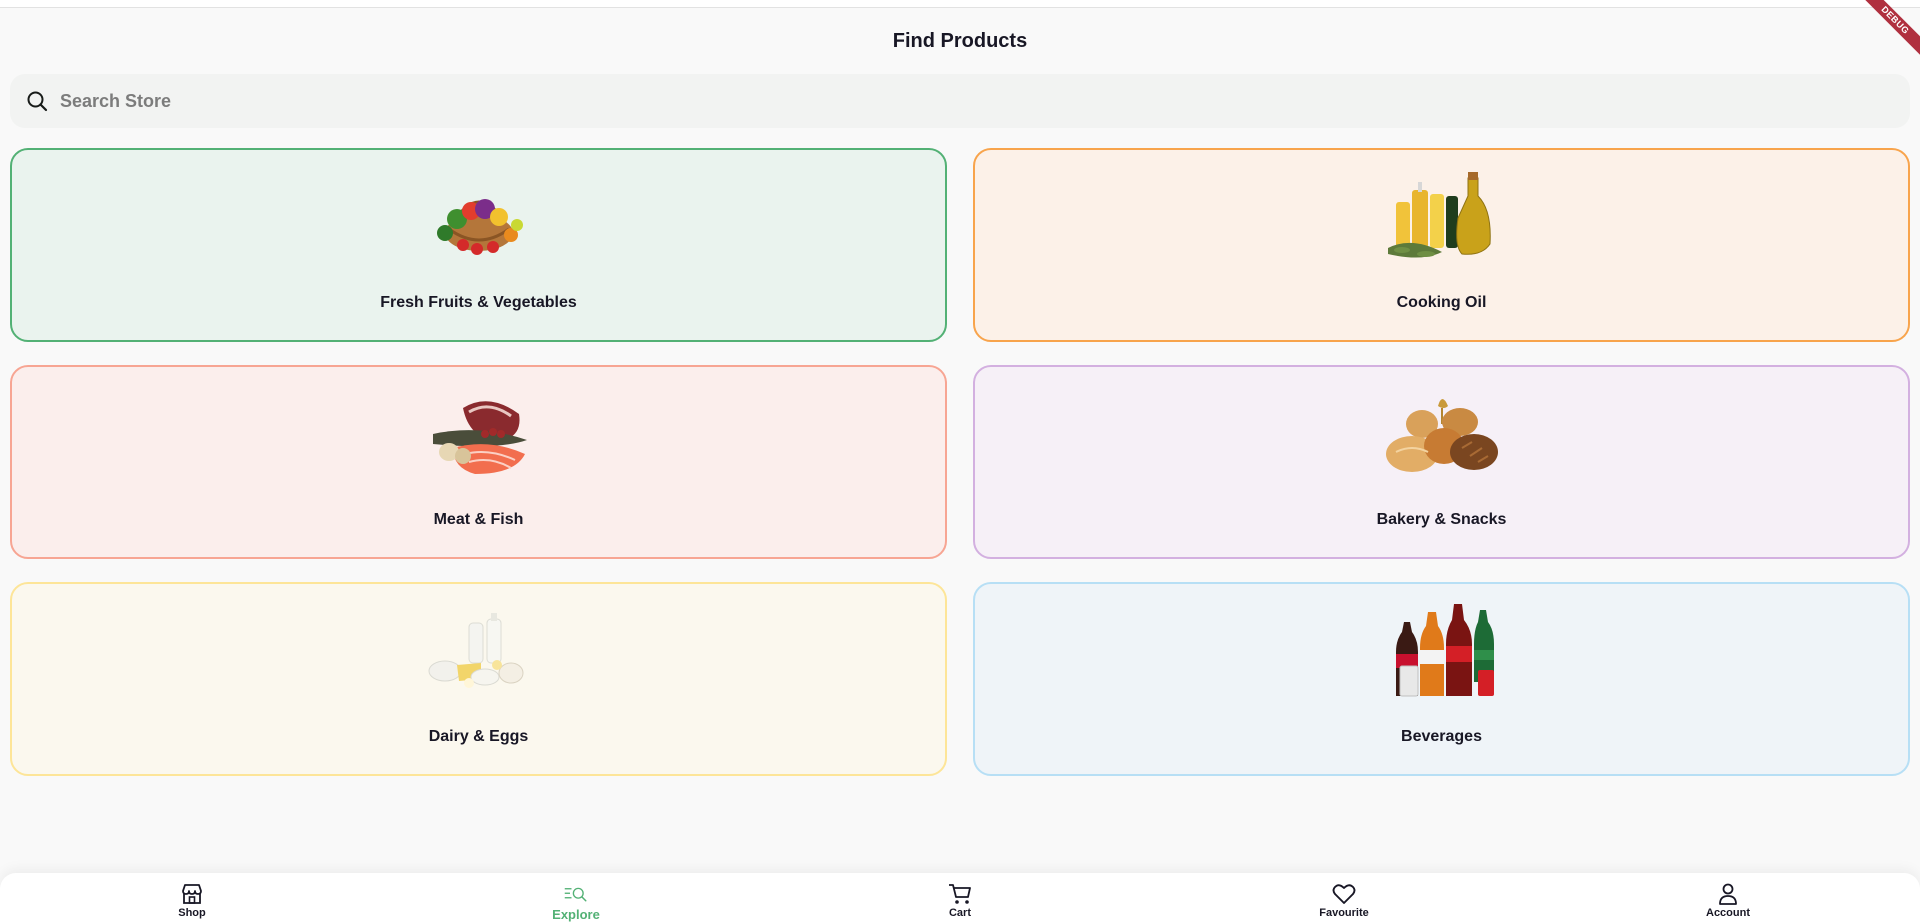  I want to click on nav-item-account: Account, so click(1728, 901).